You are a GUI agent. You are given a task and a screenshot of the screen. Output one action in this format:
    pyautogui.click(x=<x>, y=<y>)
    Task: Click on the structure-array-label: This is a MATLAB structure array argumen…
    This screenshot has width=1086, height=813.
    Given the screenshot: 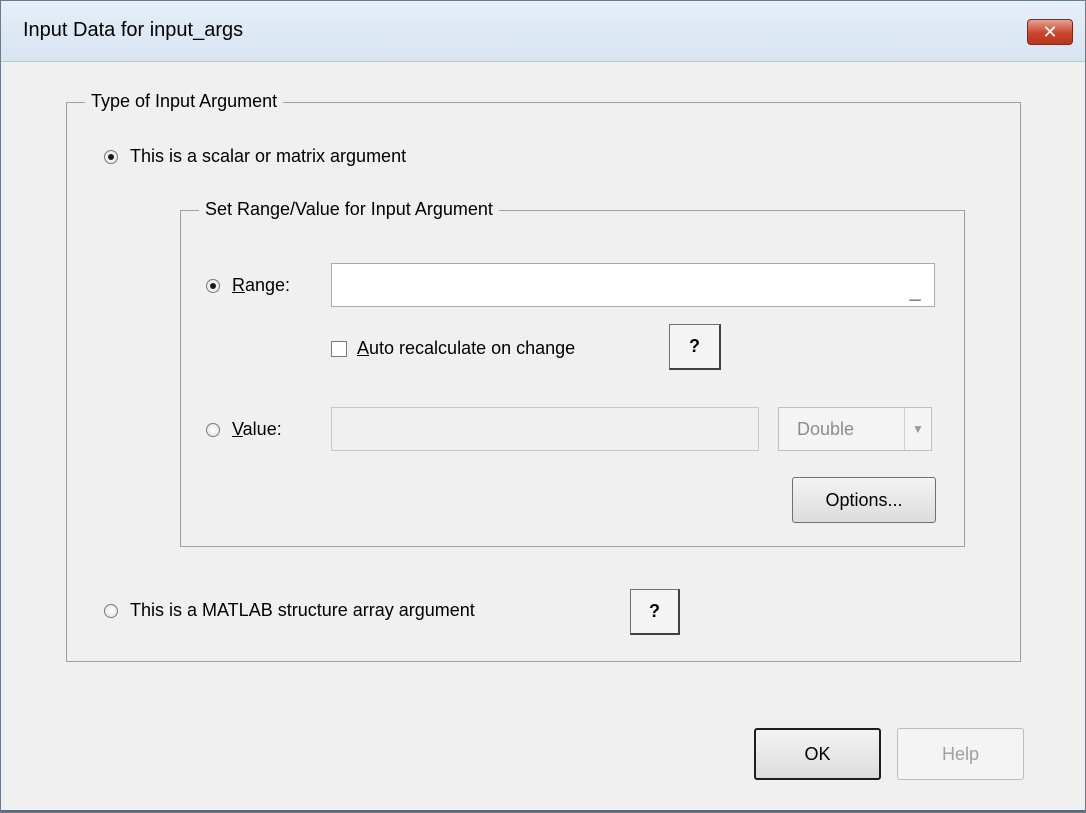 What is the action you would take?
    pyautogui.click(x=302, y=610)
    